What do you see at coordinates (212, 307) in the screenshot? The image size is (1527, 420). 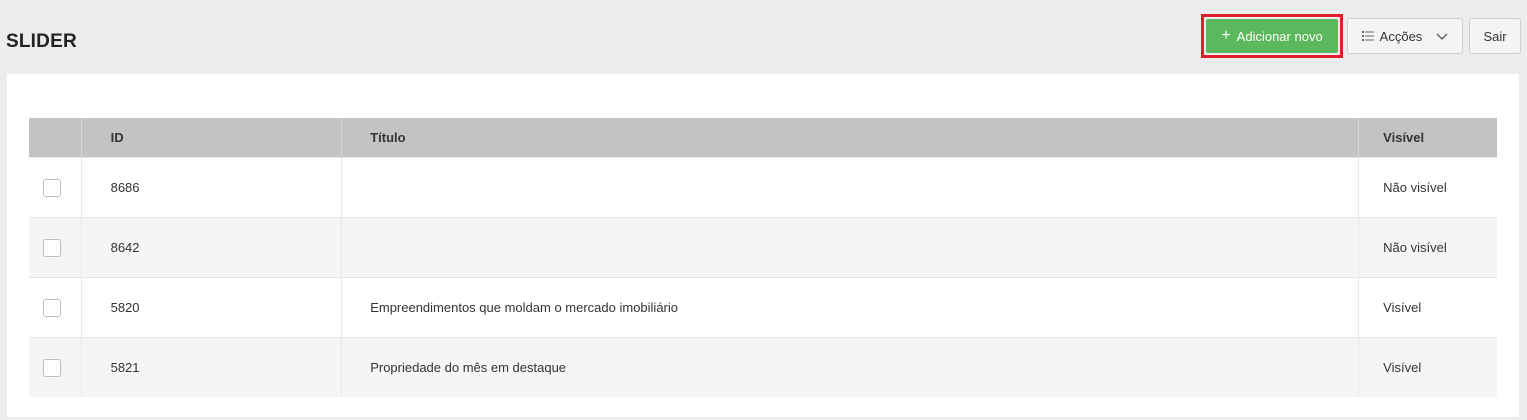 I see `row-id: 5820` at bounding box center [212, 307].